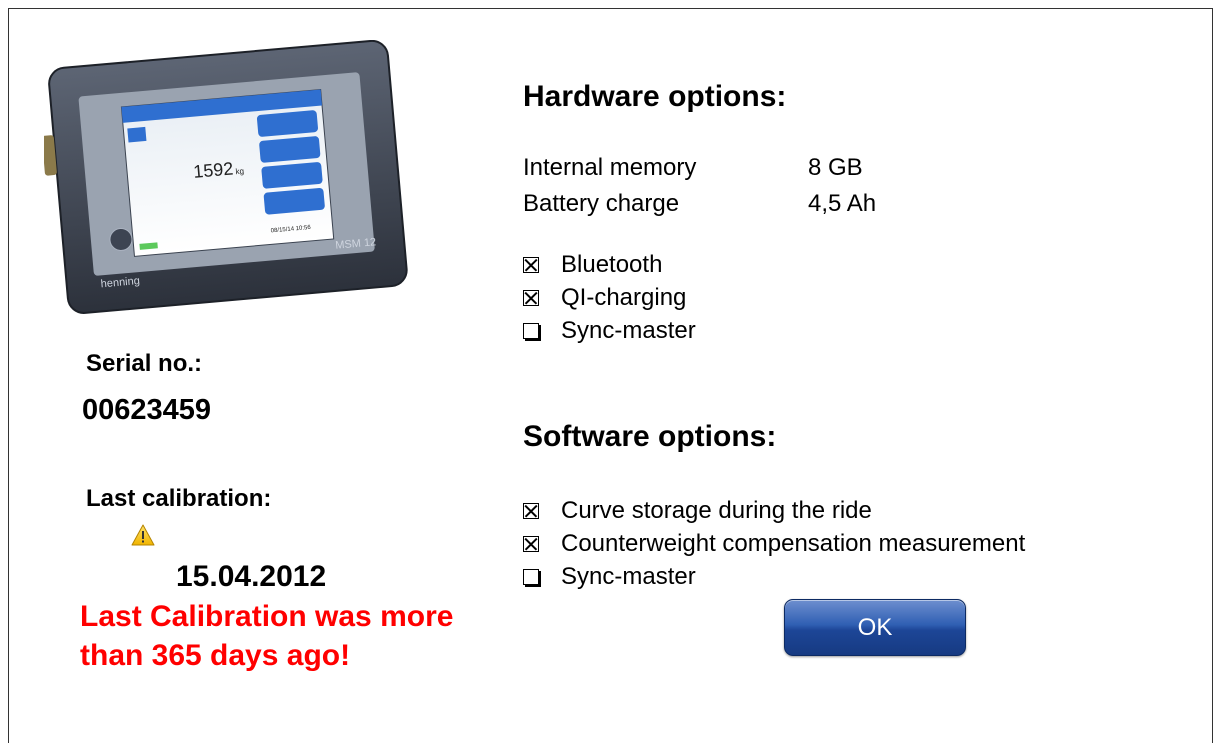 Image resolution: width=1228 pixels, height=743 pixels. I want to click on ok-button: OK, so click(875, 627).